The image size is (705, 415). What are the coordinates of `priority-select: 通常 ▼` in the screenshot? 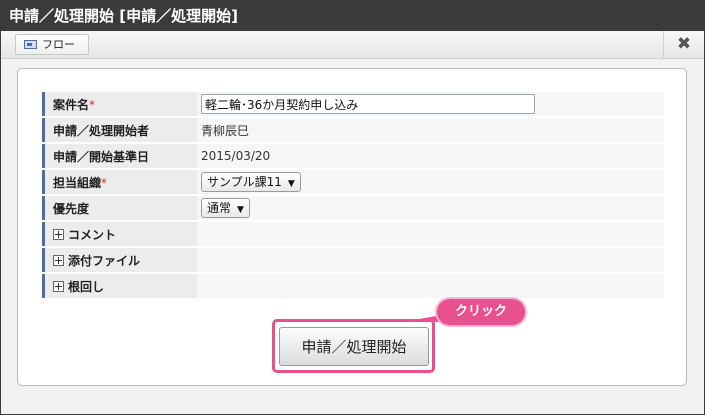 It's located at (225, 208).